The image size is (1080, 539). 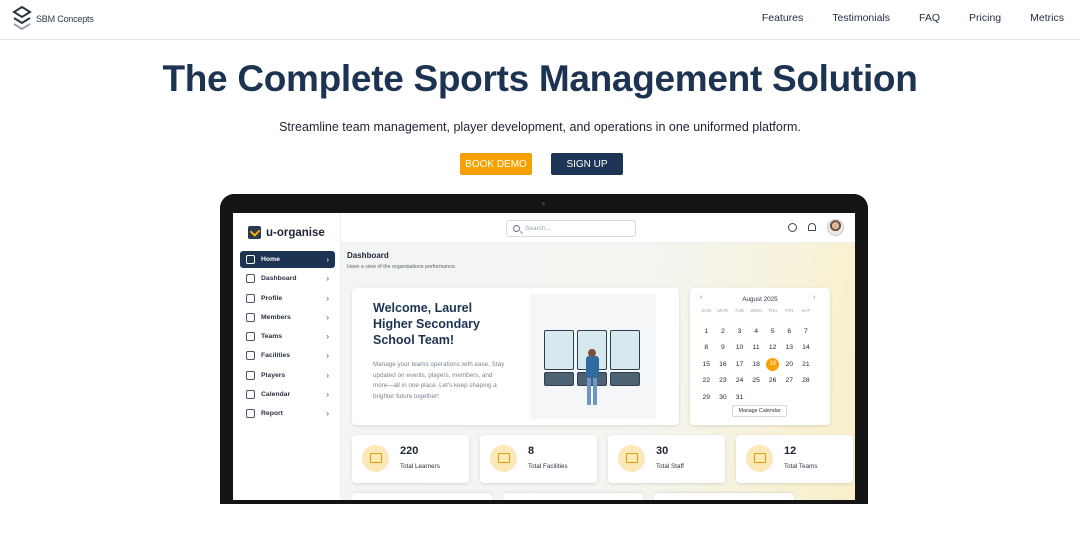 What do you see at coordinates (756, 381) in the screenshot?
I see `calendar-day: 25` at bounding box center [756, 381].